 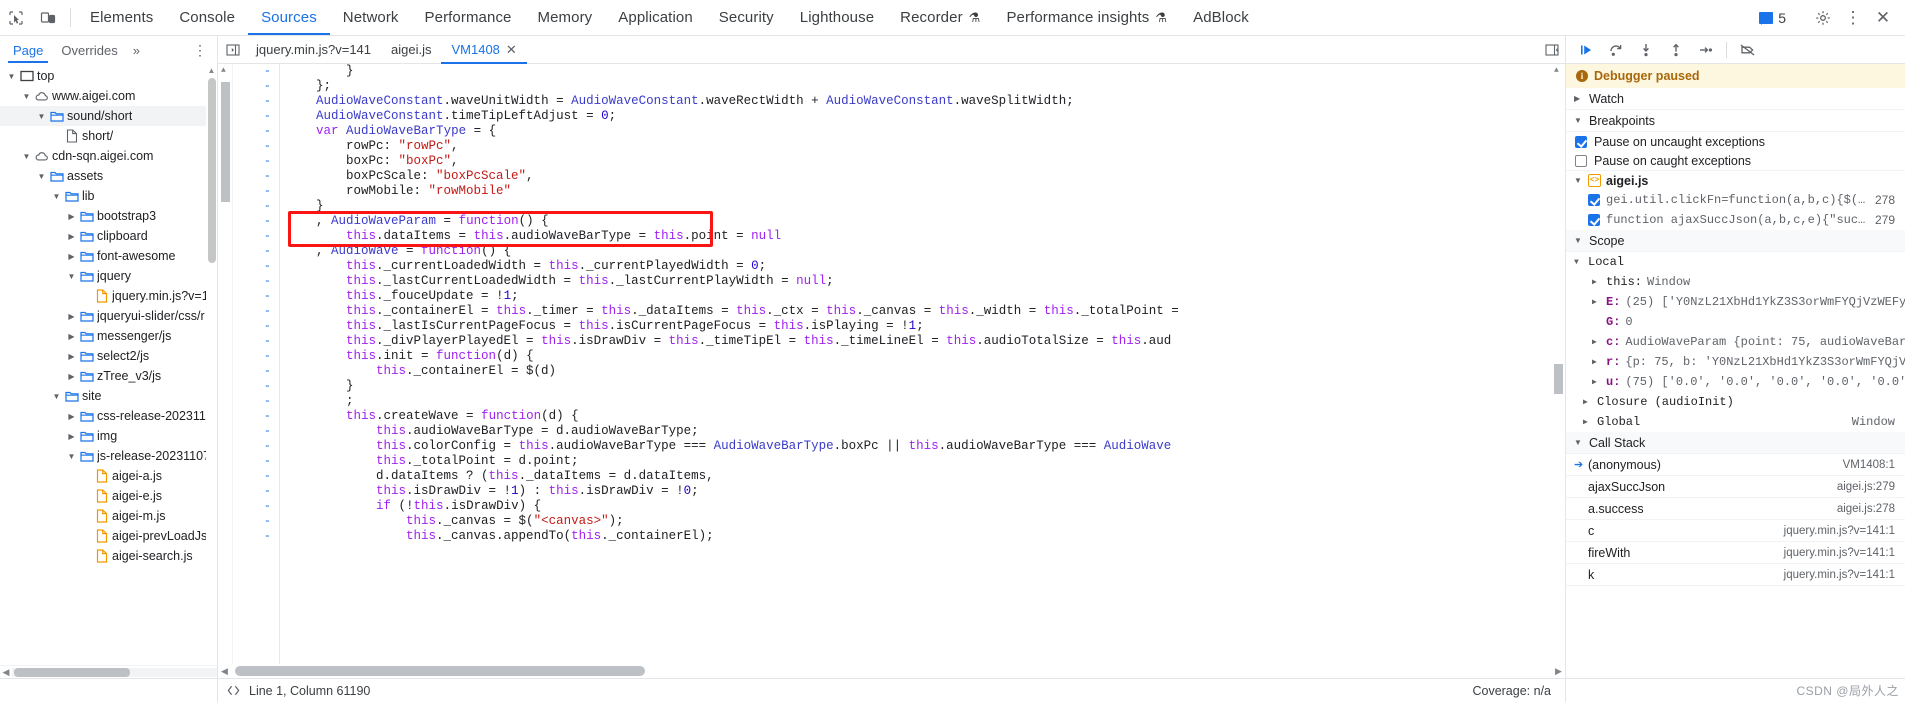 I want to click on tree-item: ▶ messenger/js, so click(x=108, y=336).